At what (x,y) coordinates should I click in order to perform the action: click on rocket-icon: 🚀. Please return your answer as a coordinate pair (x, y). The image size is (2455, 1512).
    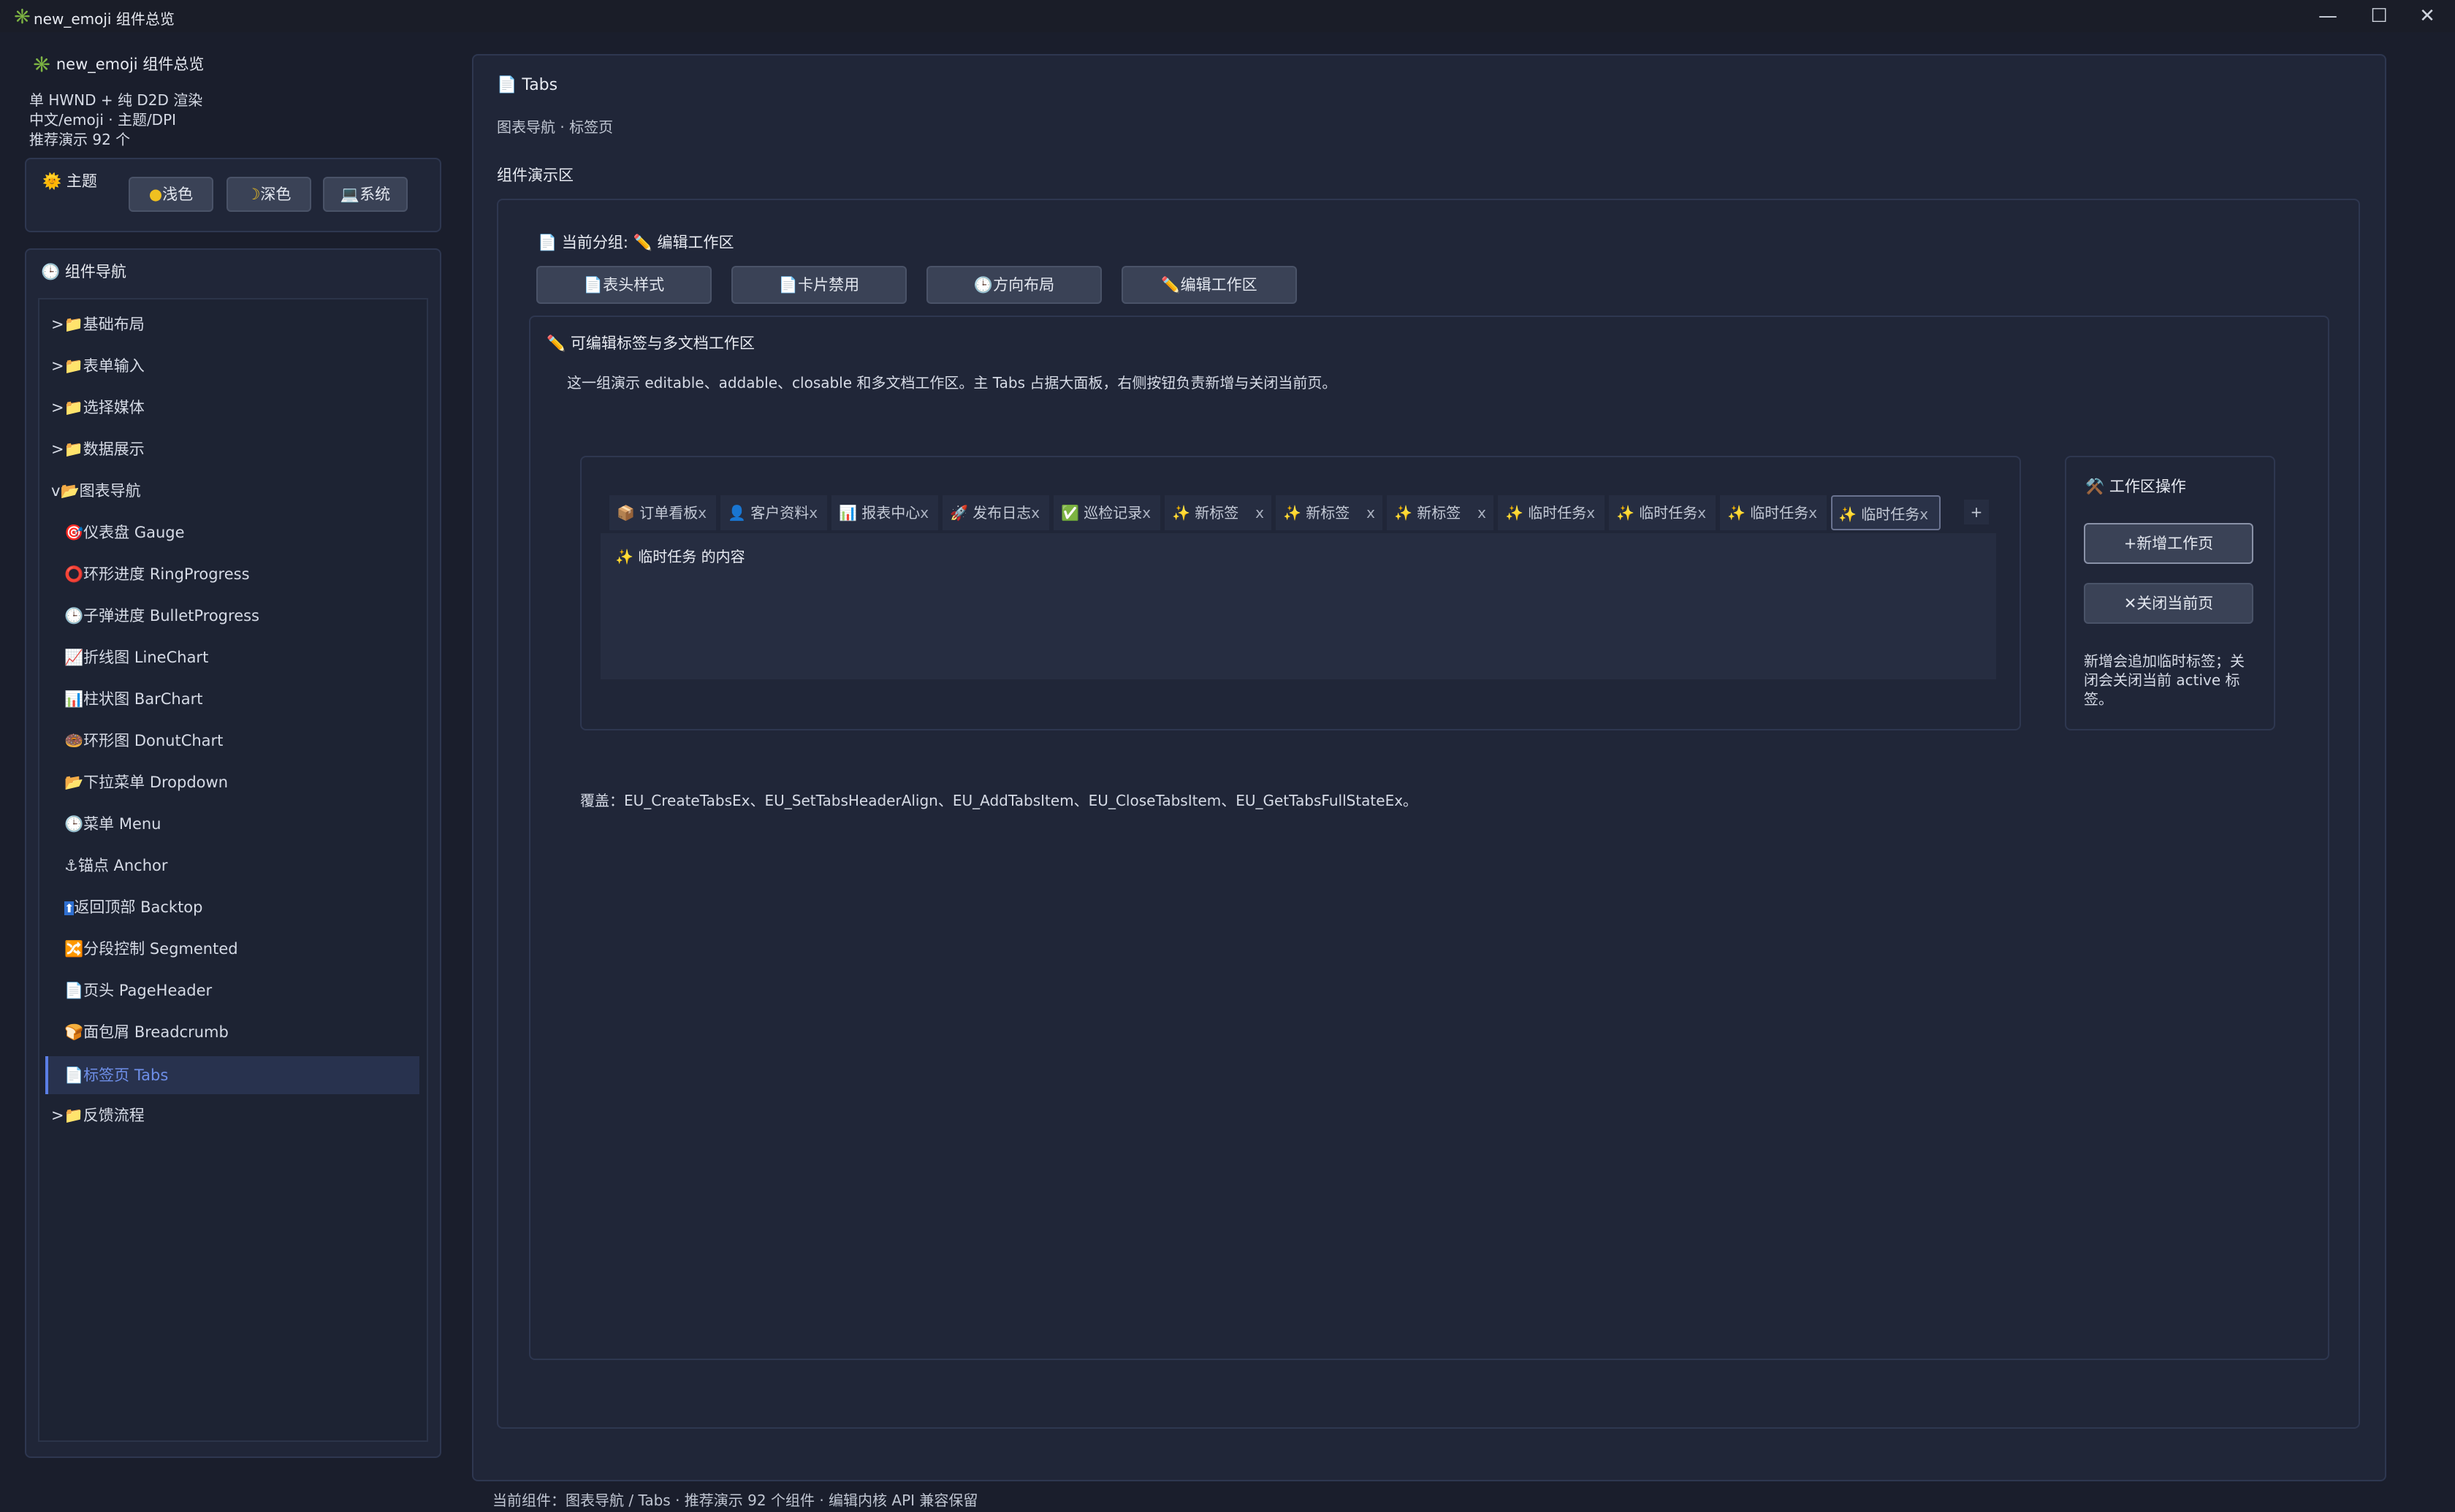
    Looking at the image, I should click on (959, 513).